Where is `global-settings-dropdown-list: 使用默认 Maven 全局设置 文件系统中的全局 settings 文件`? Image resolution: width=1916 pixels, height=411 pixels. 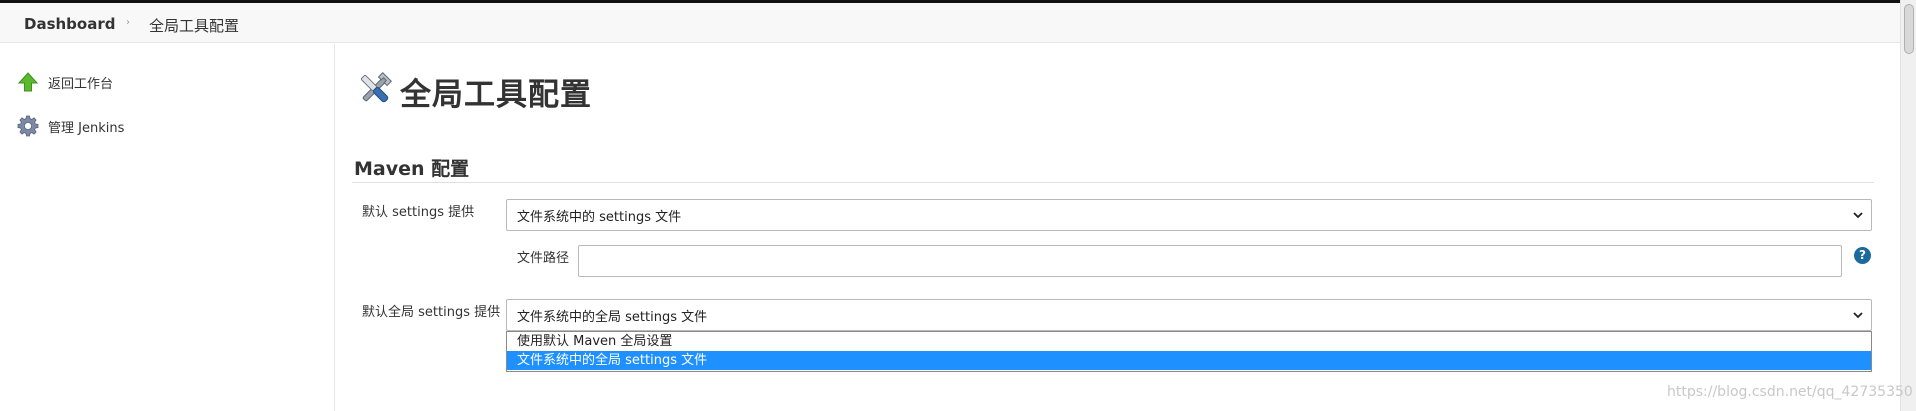
global-settings-dropdown-list: 使用默认 Maven 全局设置 文件系统中的全局 settings 文件 is located at coordinates (1189, 351).